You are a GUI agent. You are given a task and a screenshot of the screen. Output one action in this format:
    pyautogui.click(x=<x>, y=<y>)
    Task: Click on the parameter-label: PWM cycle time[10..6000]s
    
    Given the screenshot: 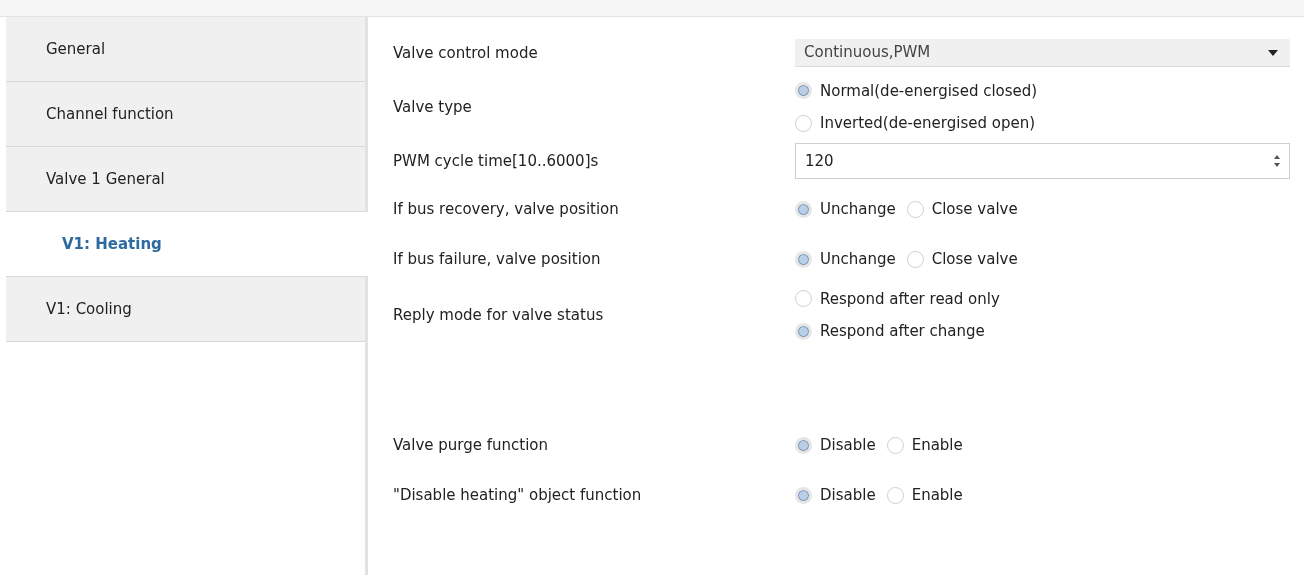 What is the action you would take?
    pyautogui.click(x=496, y=161)
    